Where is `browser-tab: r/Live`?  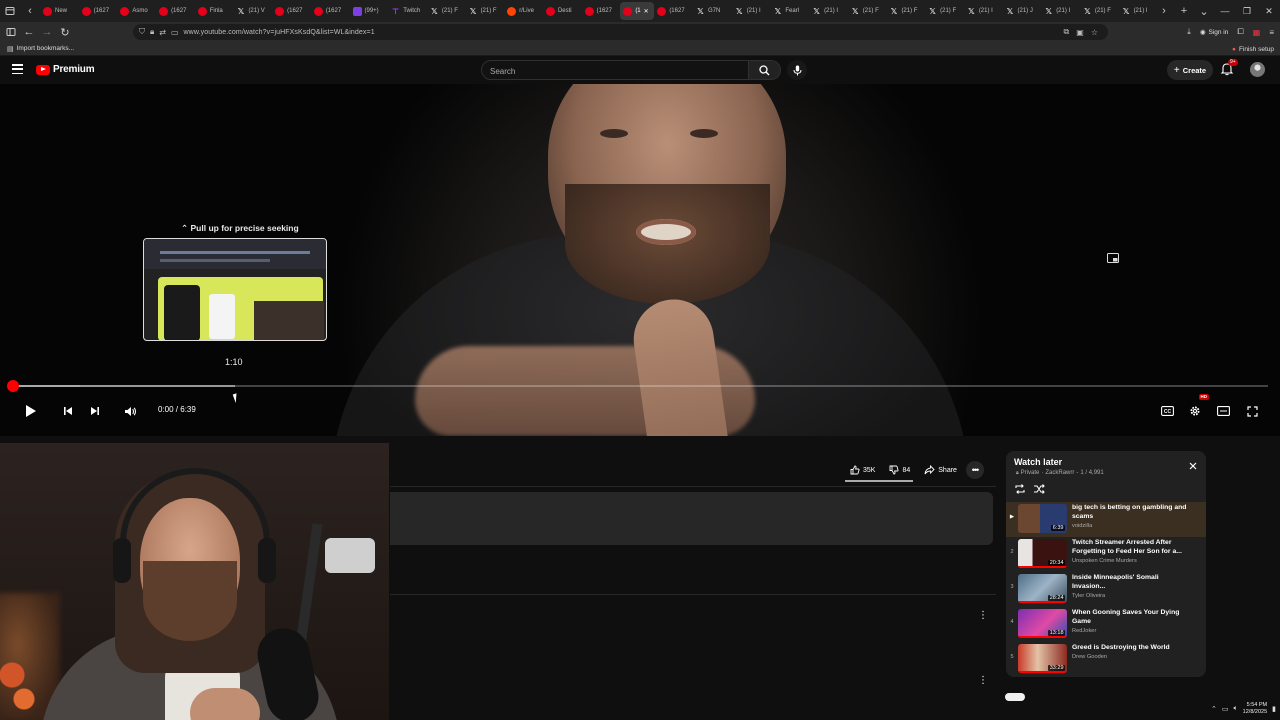 browser-tab: r/Live is located at coordinates (523, 11).